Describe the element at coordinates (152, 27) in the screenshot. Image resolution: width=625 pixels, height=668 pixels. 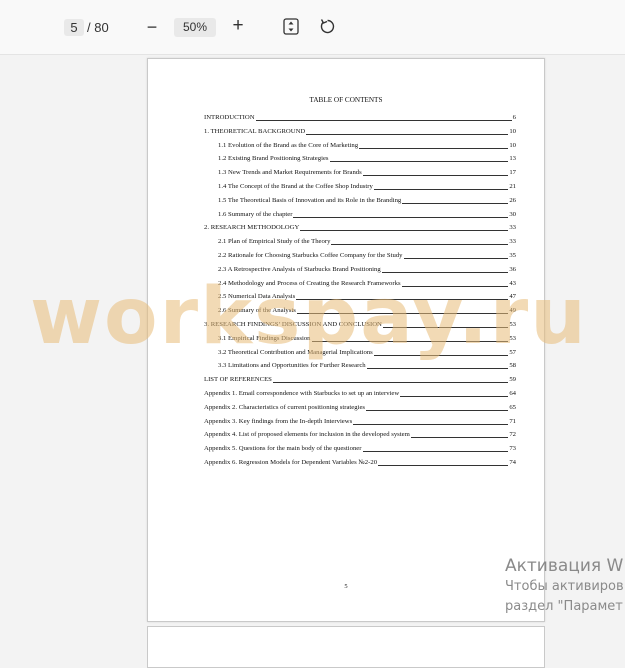
I see `zoom-out-button: −` at that location.